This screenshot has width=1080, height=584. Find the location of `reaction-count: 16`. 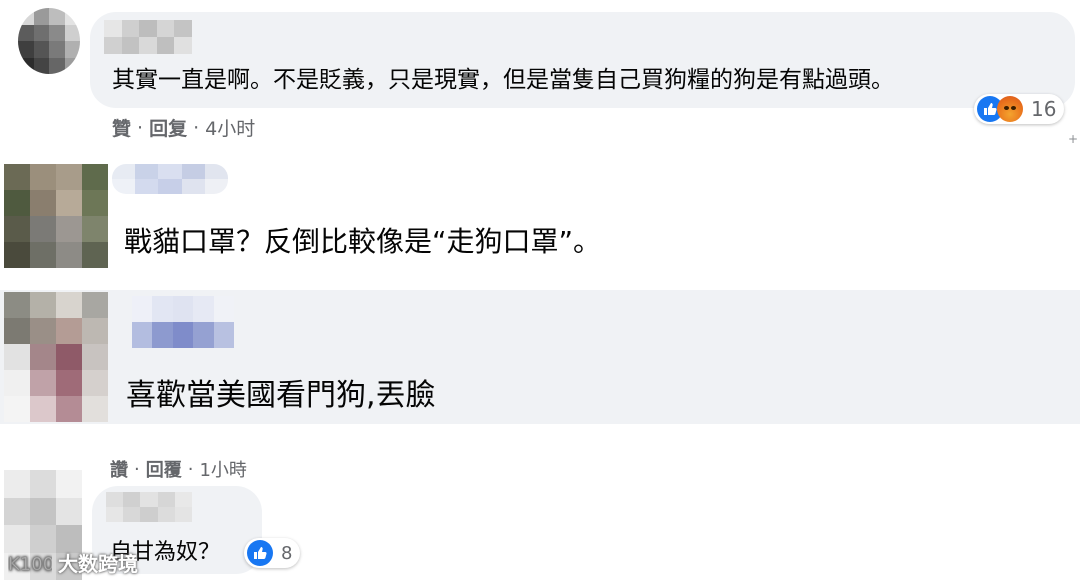

reaction-count: 16 is located at coordinates (1044, 109).